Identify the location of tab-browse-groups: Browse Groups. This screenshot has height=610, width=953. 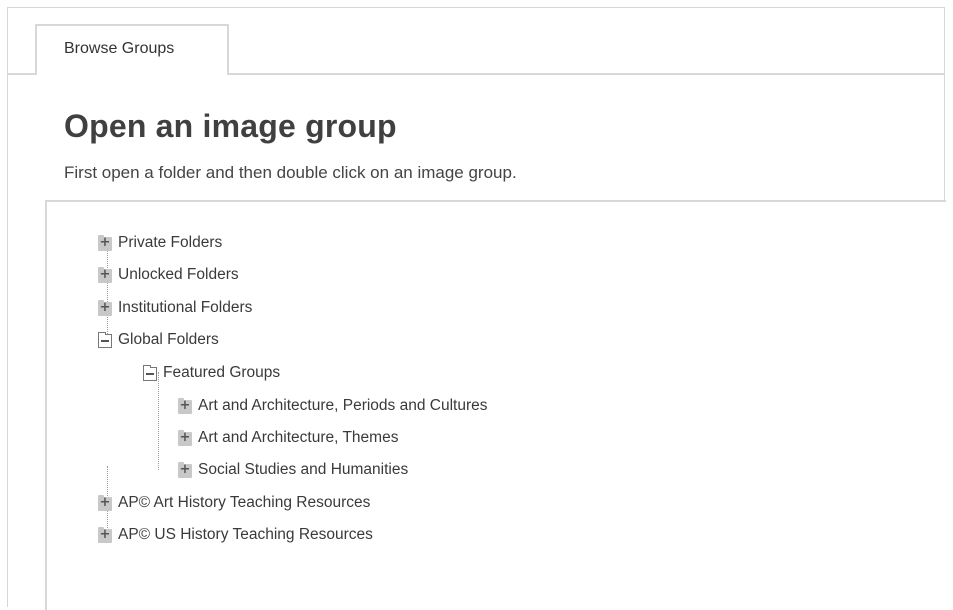
(132, 50).